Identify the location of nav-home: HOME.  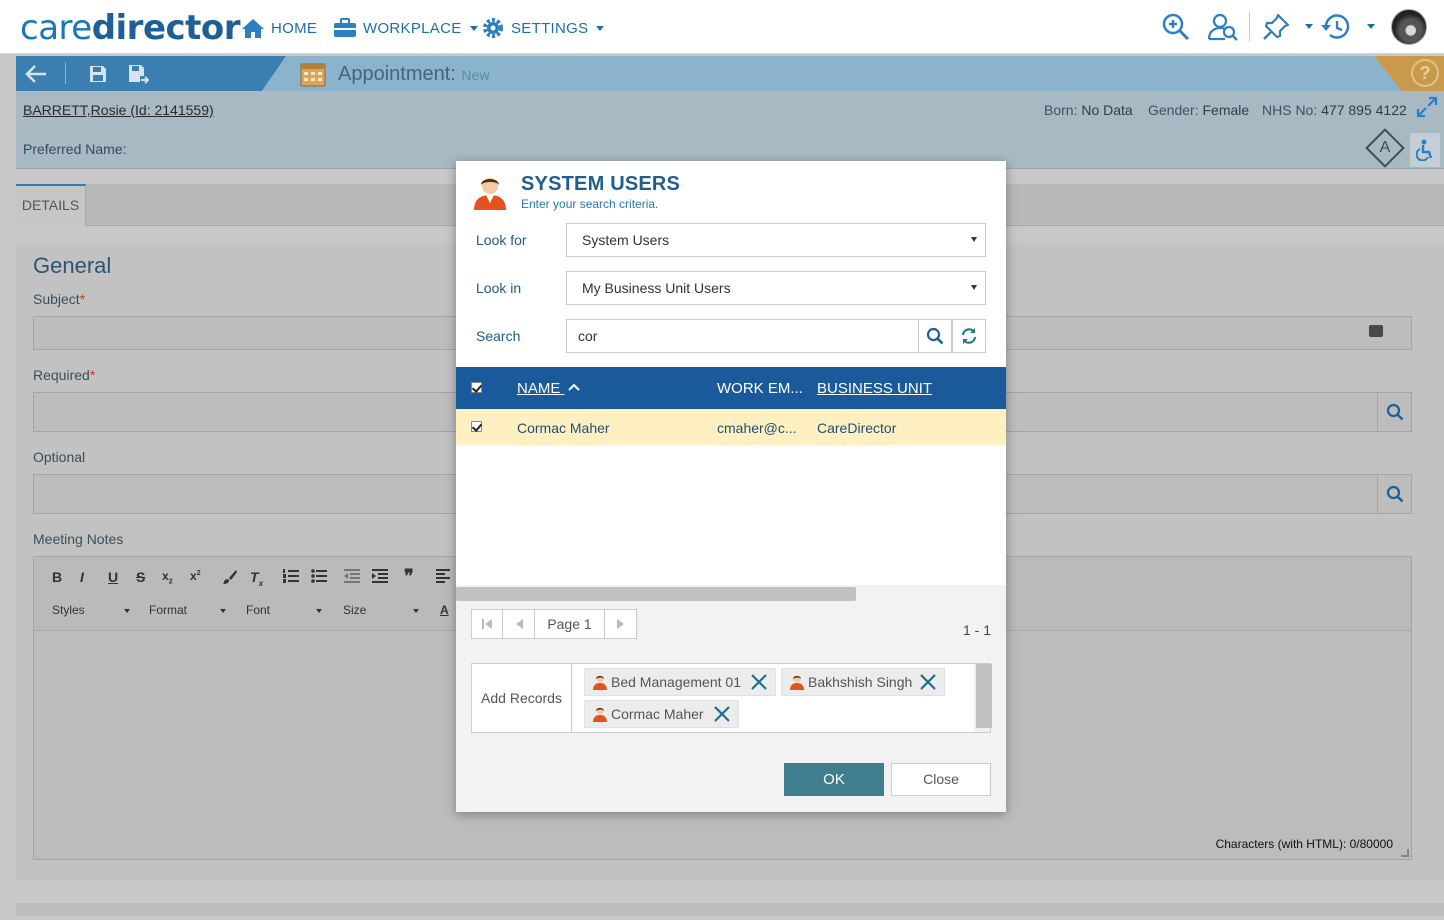
(279, 28).